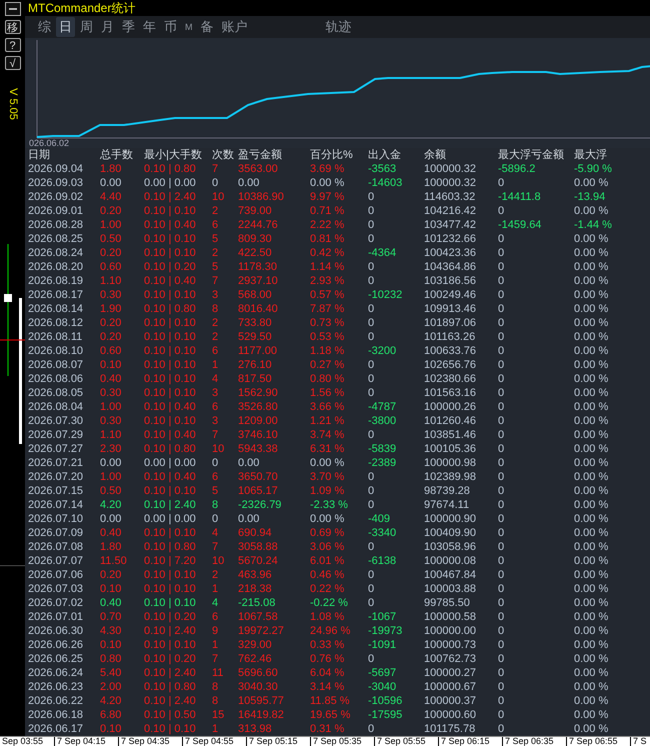  I want to click on time-axis-label: 7 Sep 04:55, so click(214, 741).